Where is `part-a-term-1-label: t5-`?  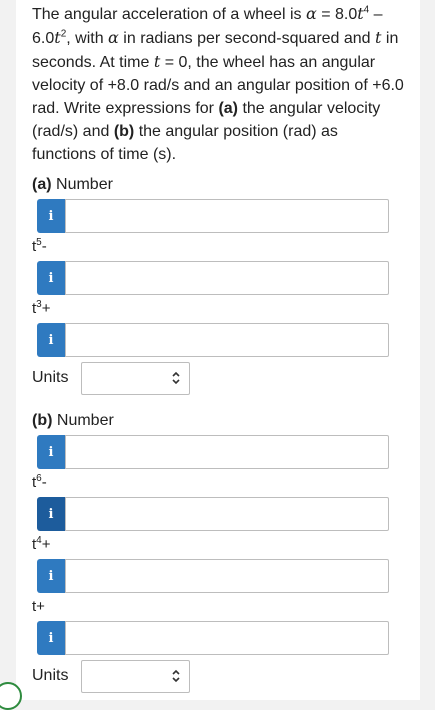 part-a-term-1-label: t5- is located at coordinates (39, 246).